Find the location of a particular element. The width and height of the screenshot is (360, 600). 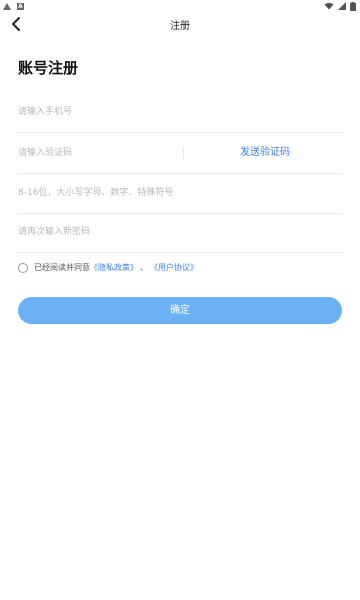

phone-field is located at coordinates (180, 112).